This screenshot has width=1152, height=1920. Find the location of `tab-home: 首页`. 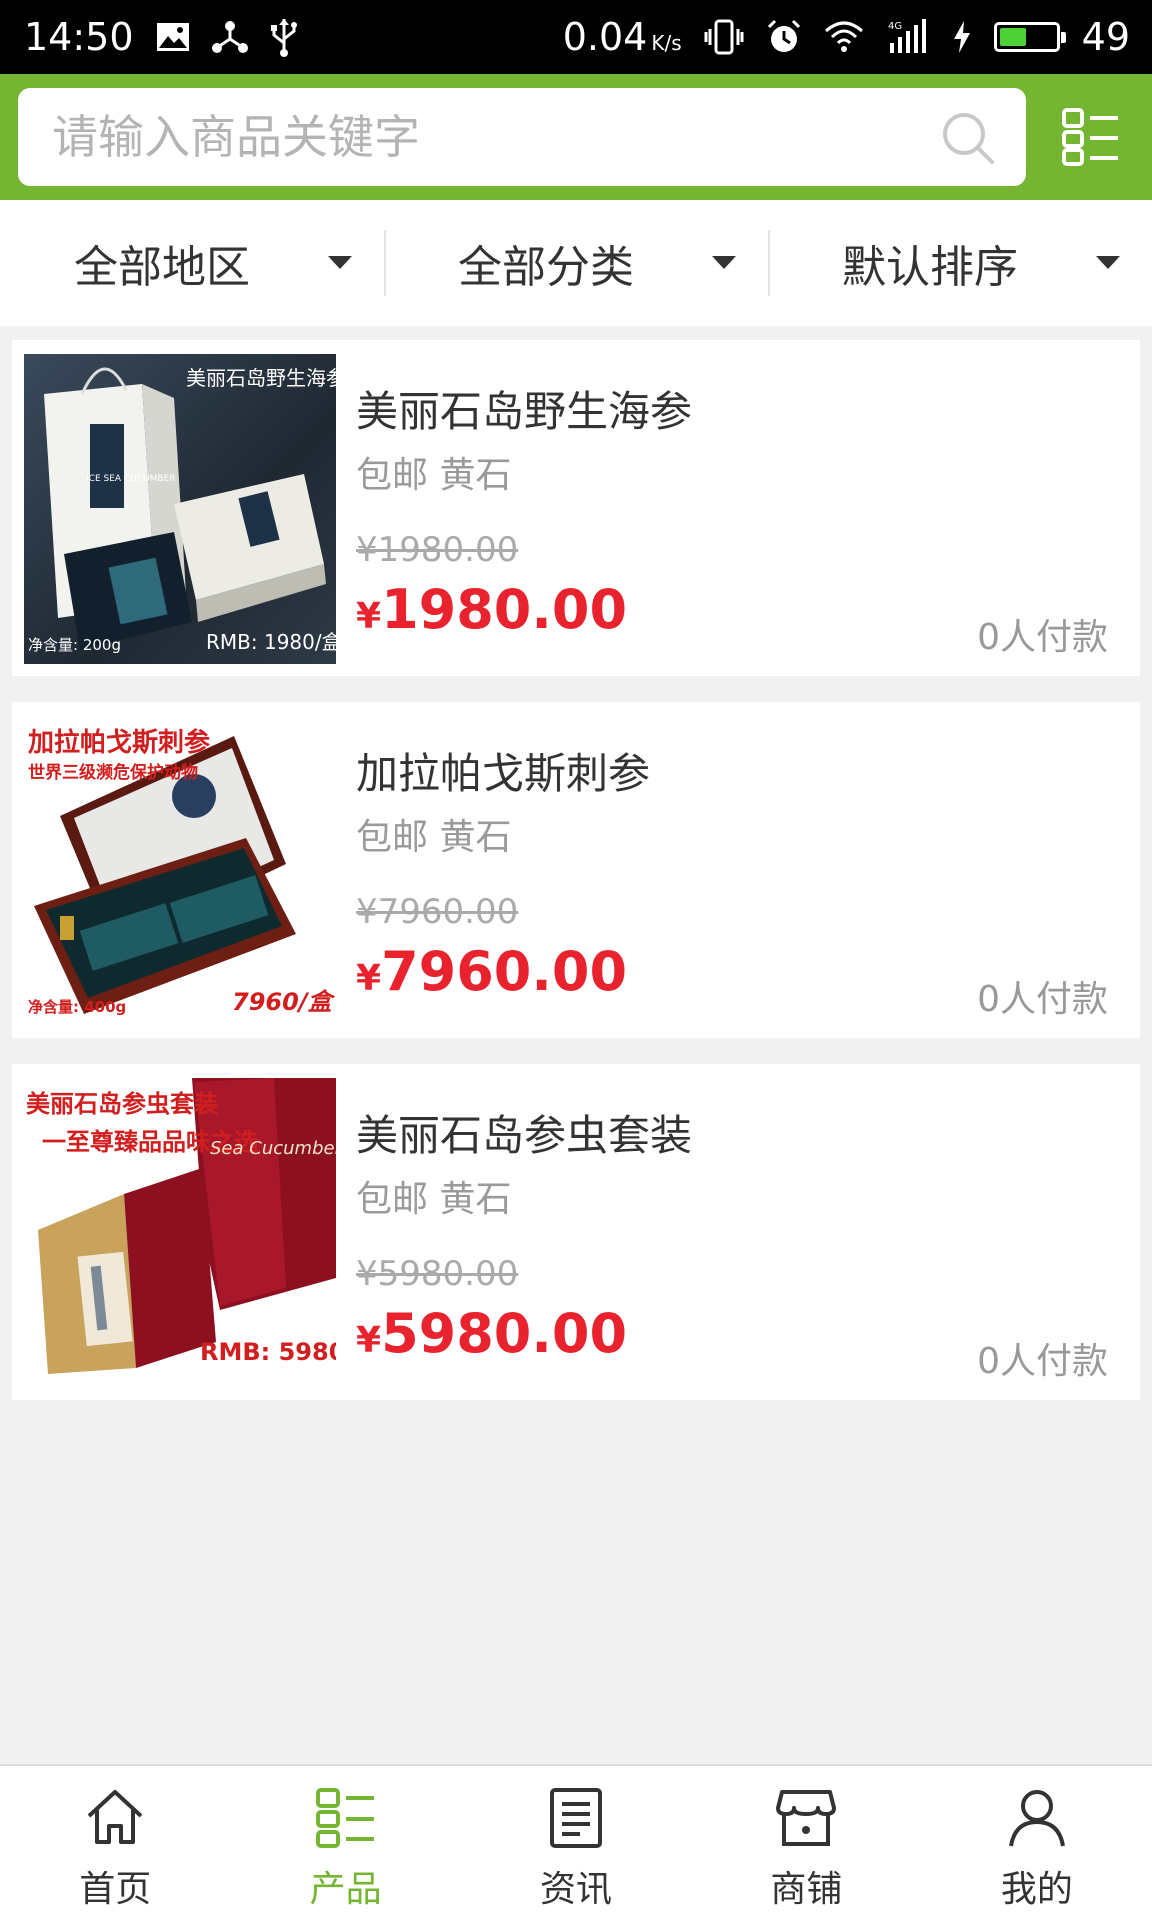

tab-home: 首页 is located at coordinates (115, 1843).